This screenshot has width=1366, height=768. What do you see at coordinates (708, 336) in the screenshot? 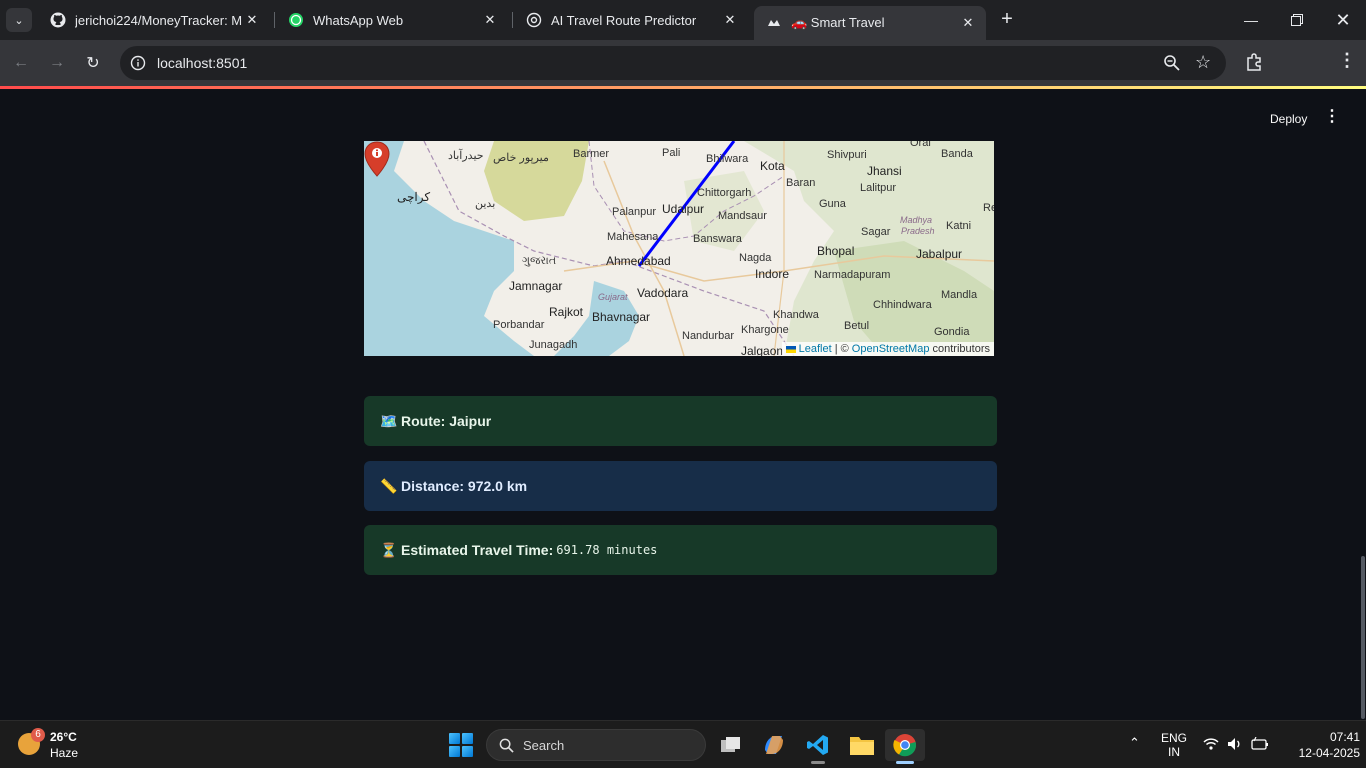
I see `map-label: Nandurbar` at bounding box center [708, 336].